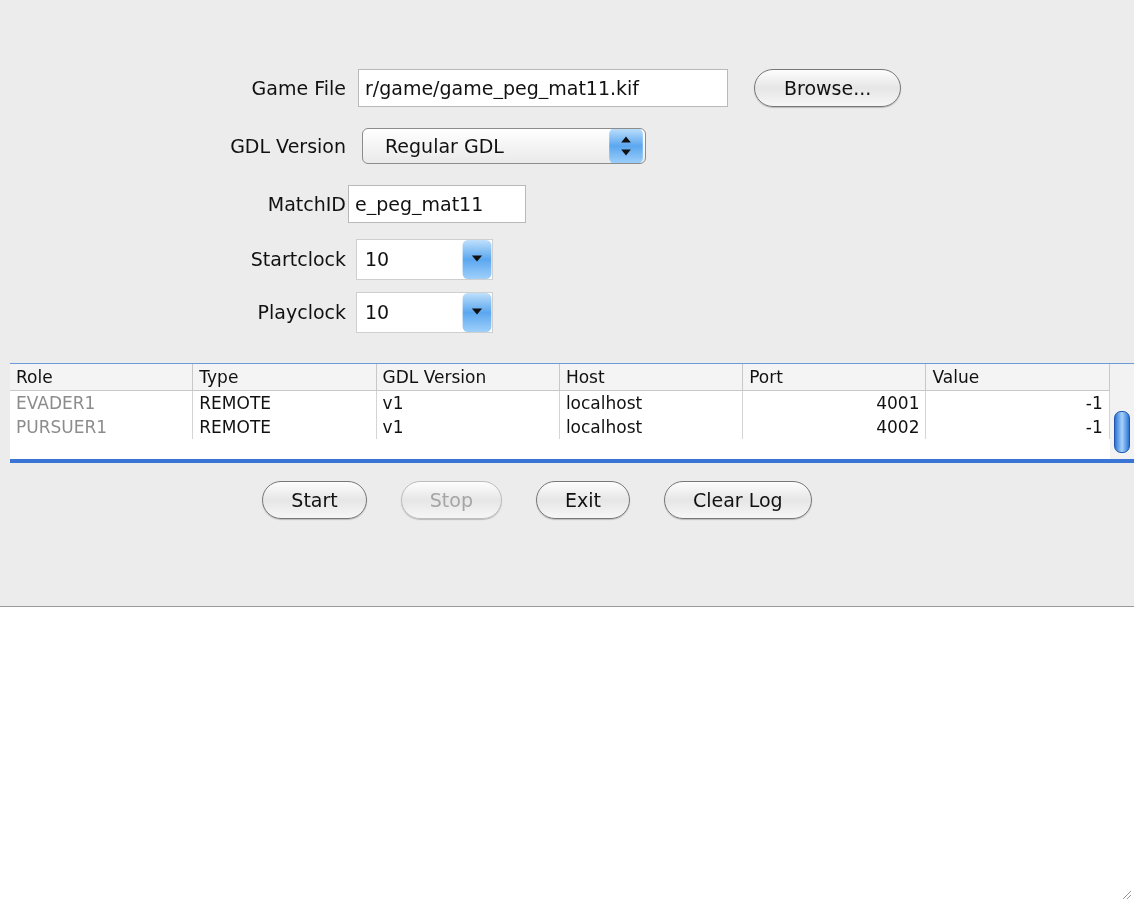  I want to click on stepper-icon, so click(626, 146).